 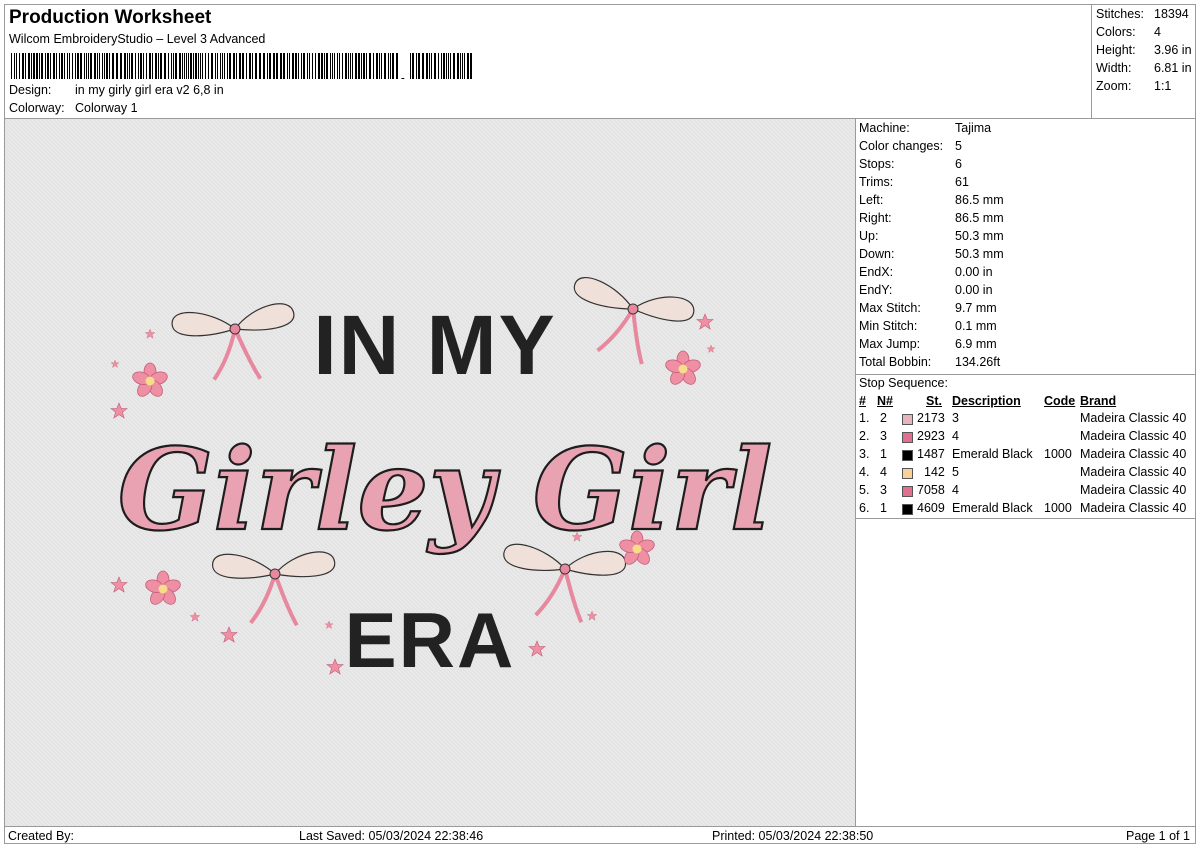 What do you see at coordinates (793, 836) in the screenshot?
I see `printed-date: Printed: 05/03/2024 22:38:50` at bounding box center [793, 836].